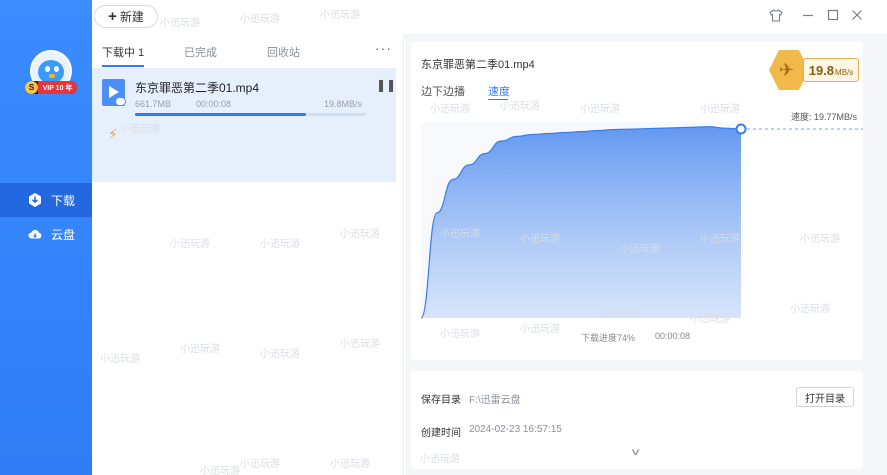  I want to click on video-file-icon, so click(114, 92).